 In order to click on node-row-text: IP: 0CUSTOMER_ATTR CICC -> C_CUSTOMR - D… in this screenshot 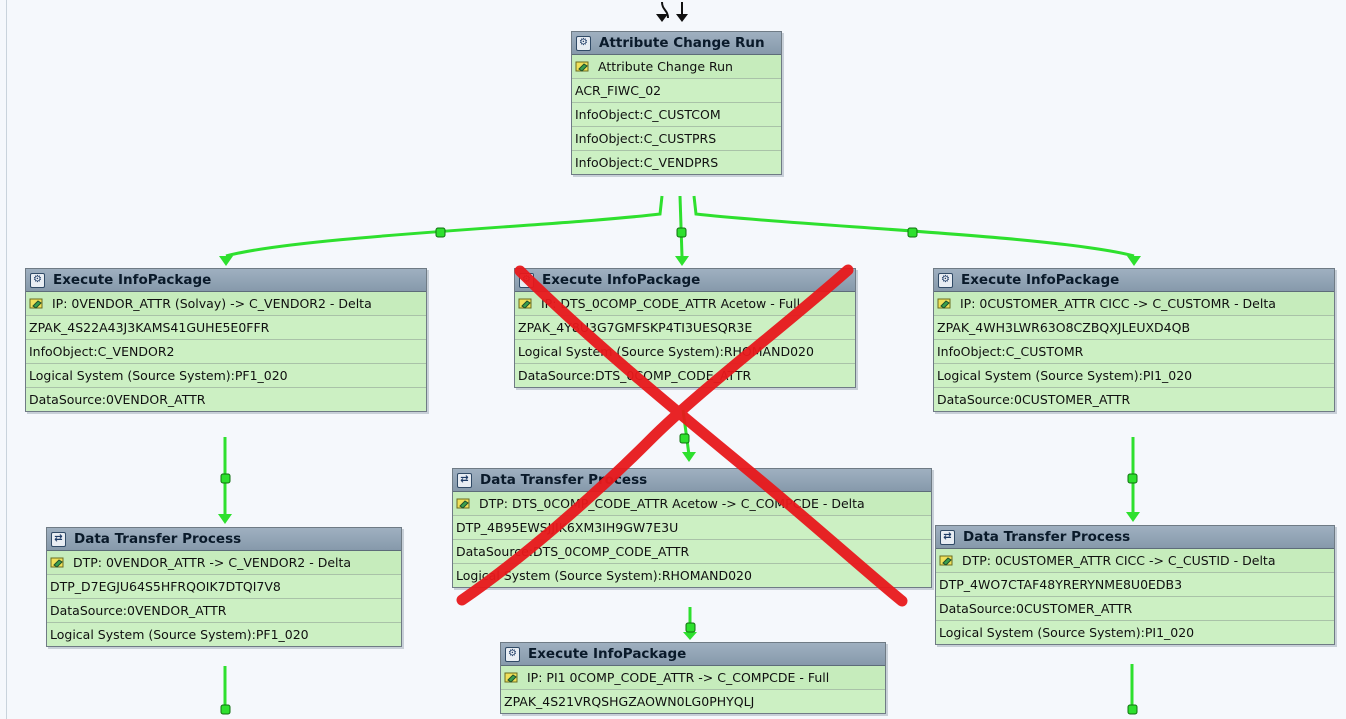, I will do `click(1118, 303)`.